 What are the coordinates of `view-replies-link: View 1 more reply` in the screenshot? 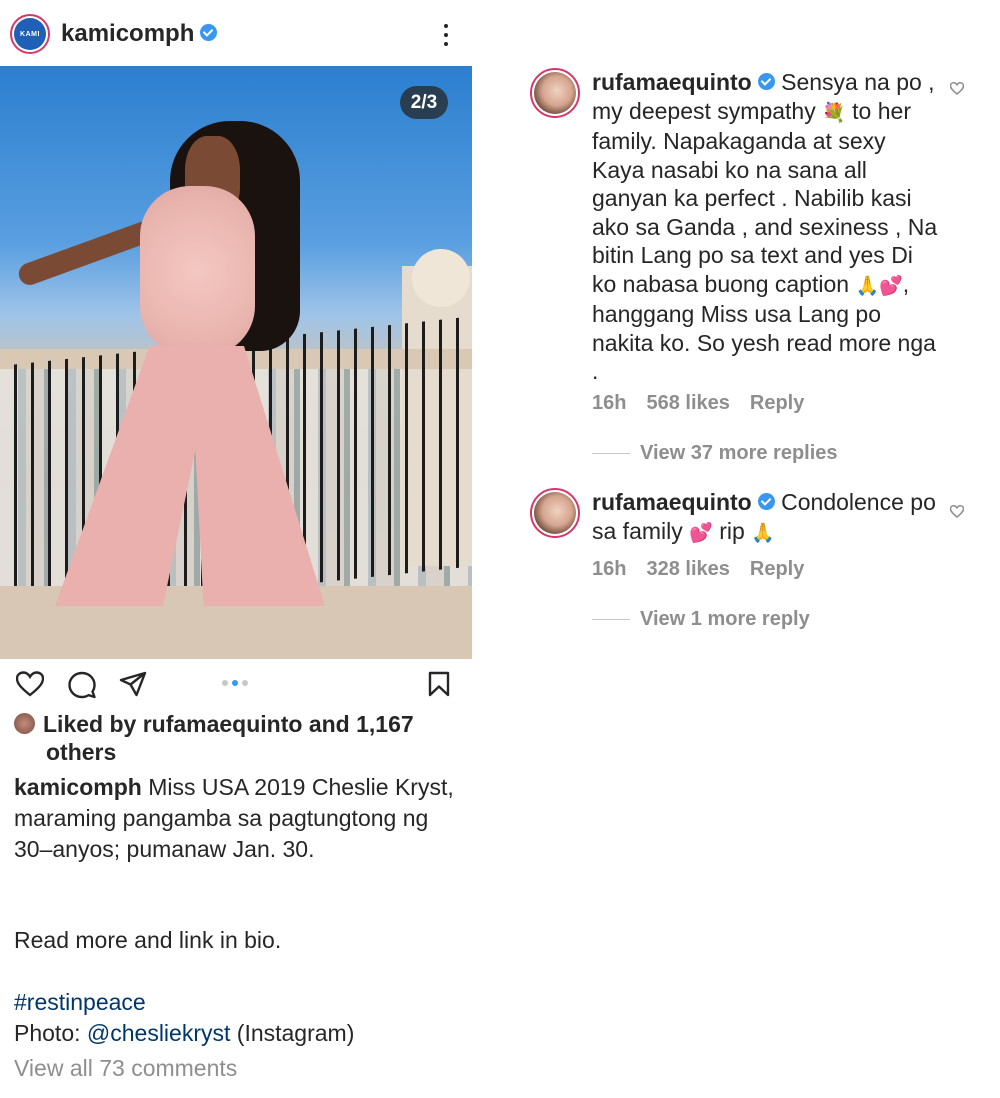 It's located at (701, 619).